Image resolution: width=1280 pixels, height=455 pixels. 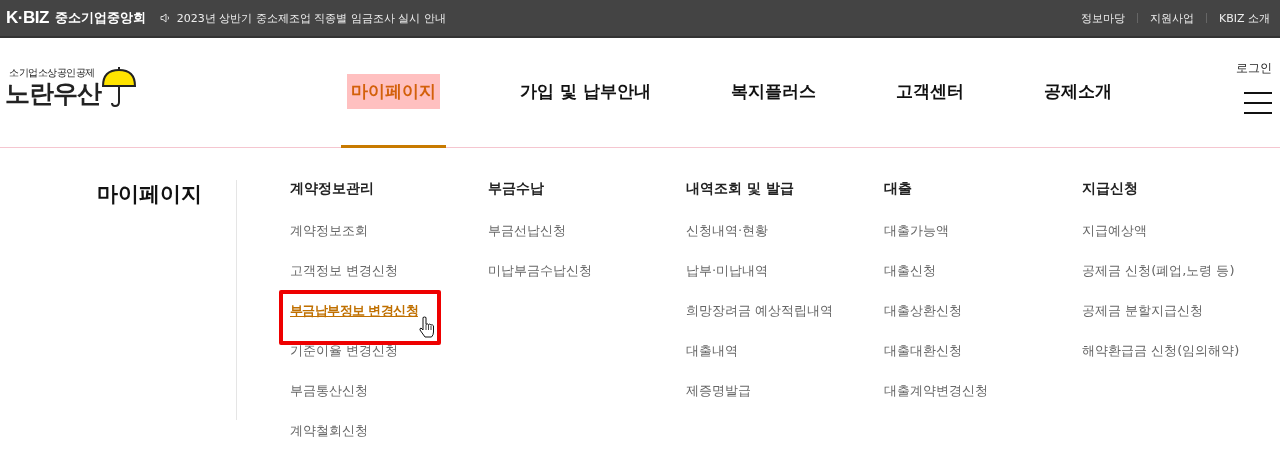 What do you see at coordinates (344, 350) in the screenshot?
I see `menu-link: 기준이율 변경신청` at bounding box center [344, 350].